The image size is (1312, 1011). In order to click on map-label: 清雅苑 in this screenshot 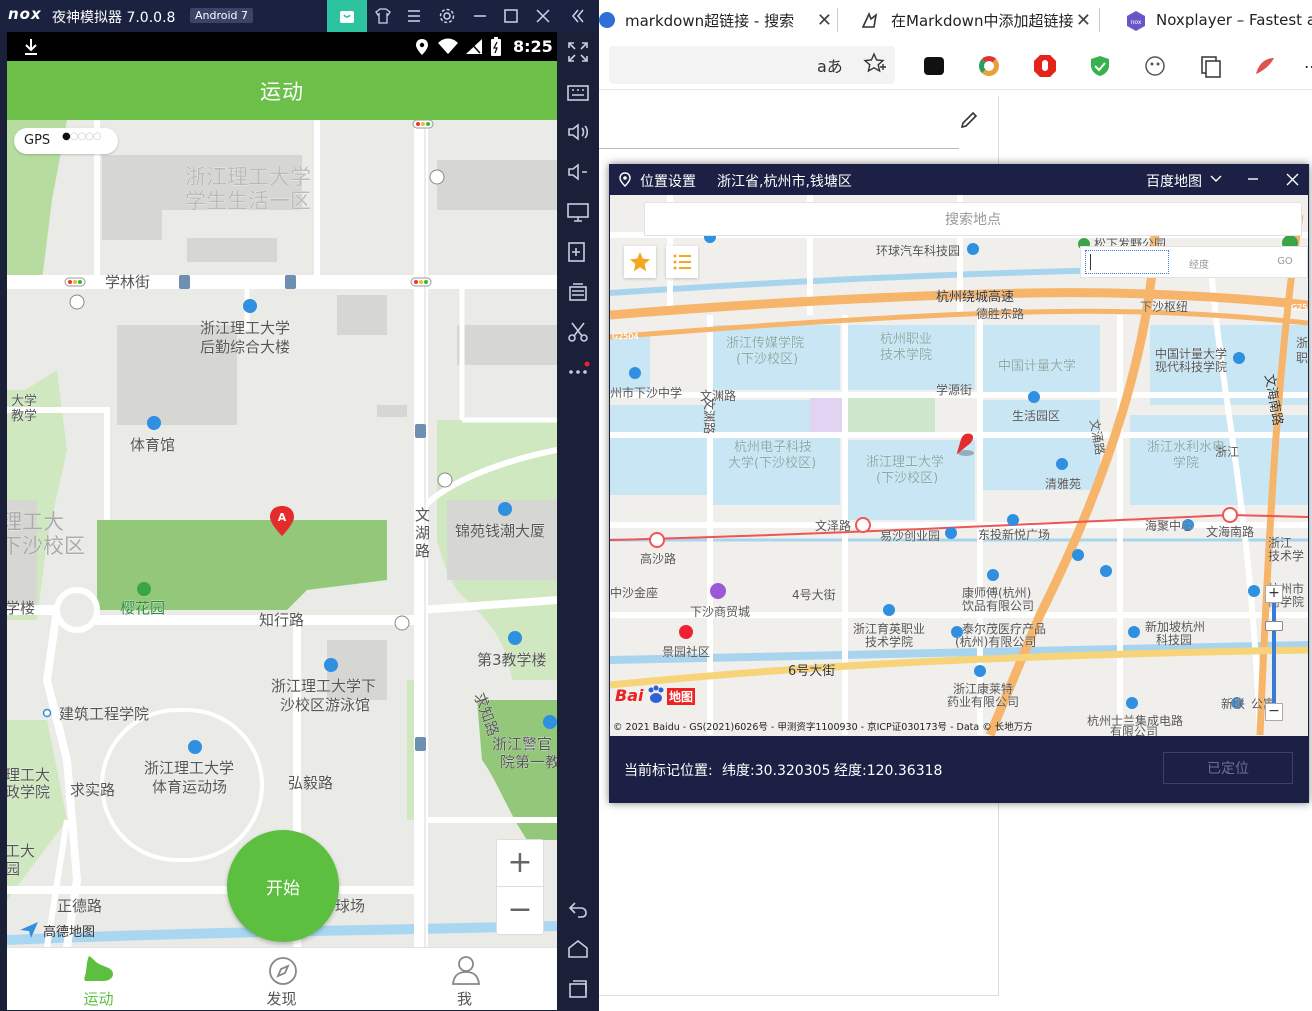, I will do `click(1063, 483)`.